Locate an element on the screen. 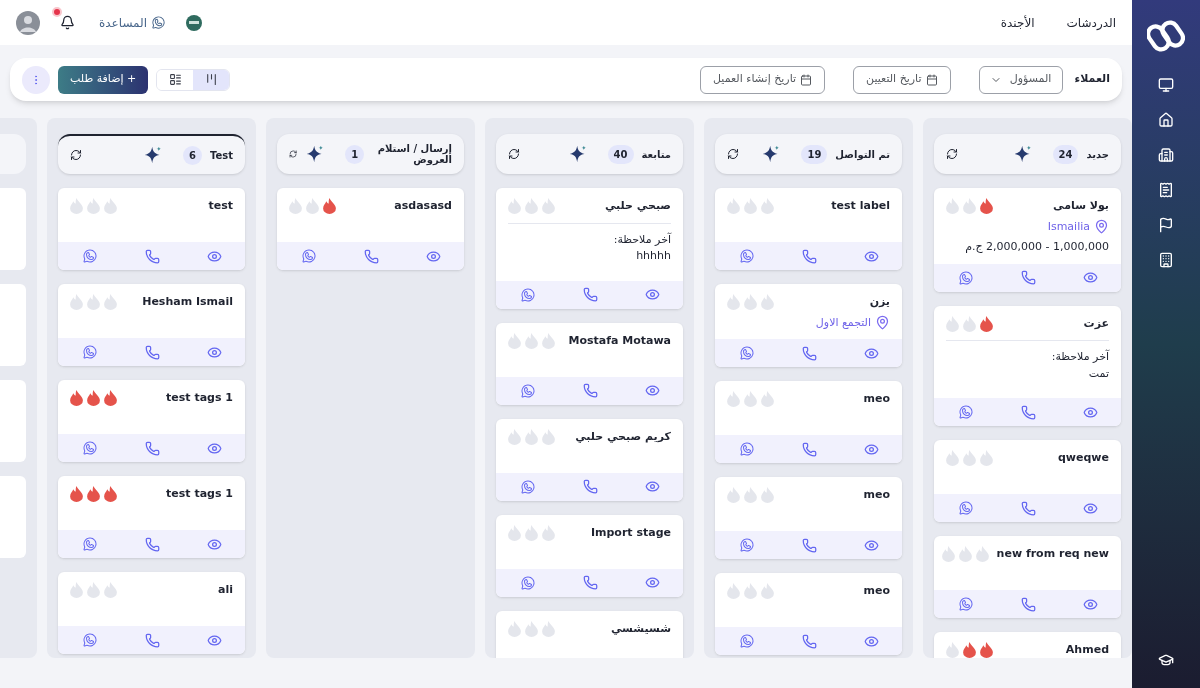  building-icon is located at coordinates (1166, 155).